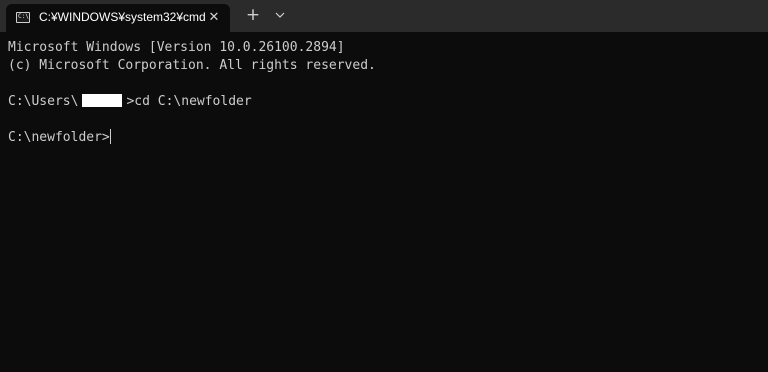 The width and height of the screenshot is (768, 372). Describe the element at coordinates (43, 101) in the screenshot. I see `command-prefix: C:\Users\` at that location.